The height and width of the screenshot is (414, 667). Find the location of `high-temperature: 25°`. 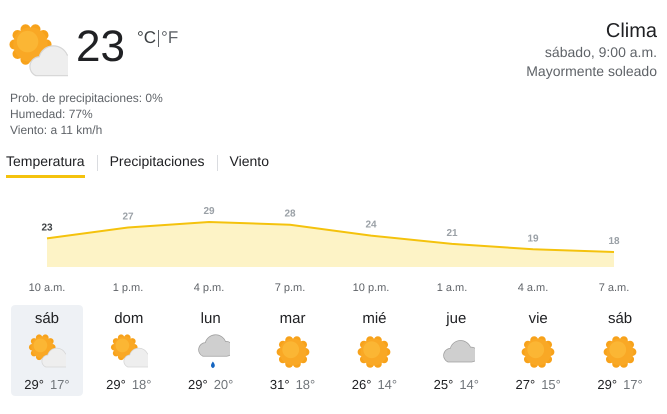

high-temperature: 25° is located at coordinates (444, 384).